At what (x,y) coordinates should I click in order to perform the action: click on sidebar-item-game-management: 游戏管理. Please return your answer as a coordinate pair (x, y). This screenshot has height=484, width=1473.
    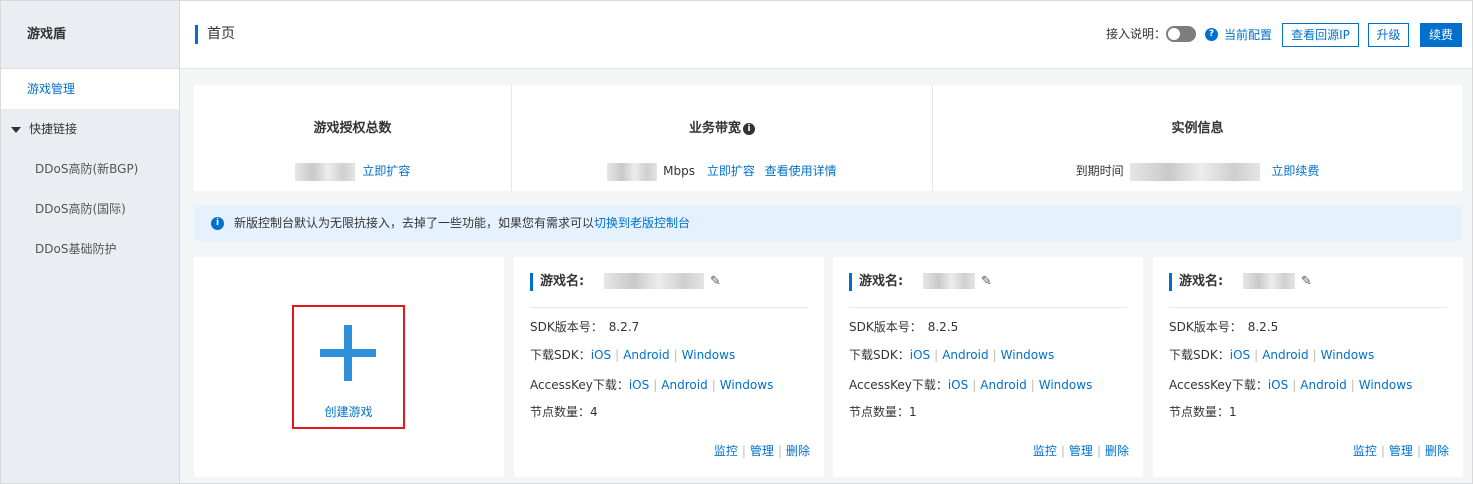
    Looking at the image, I should click on (90, 89).